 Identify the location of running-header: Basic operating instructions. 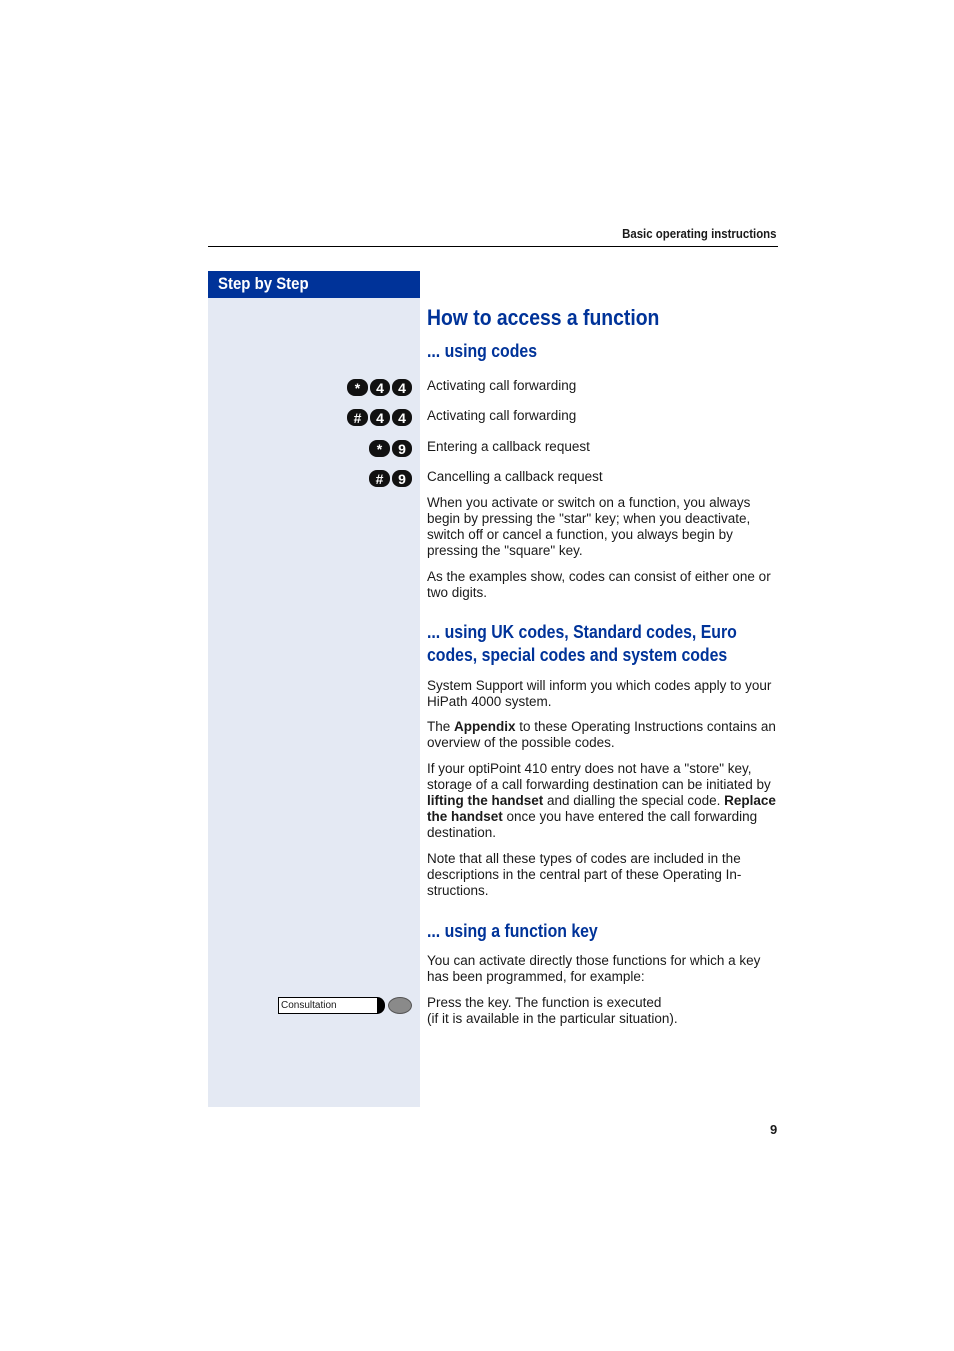
(699, 233).